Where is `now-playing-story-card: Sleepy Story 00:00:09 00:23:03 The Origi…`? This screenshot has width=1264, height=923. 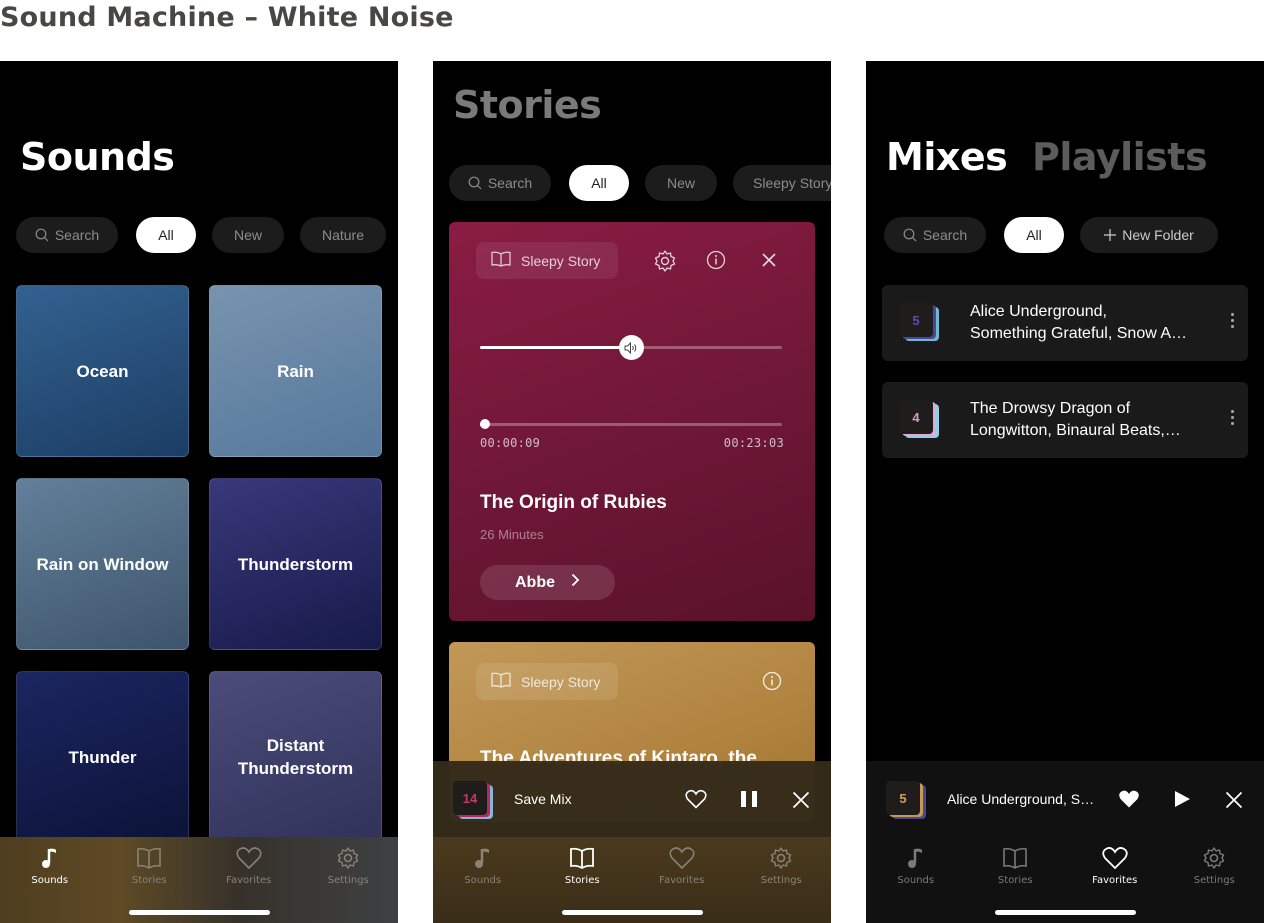 now-playing-story-card: Sleepy Story 00:00:09 00:23:03 The Origi… is located at coordinates (632, 421).